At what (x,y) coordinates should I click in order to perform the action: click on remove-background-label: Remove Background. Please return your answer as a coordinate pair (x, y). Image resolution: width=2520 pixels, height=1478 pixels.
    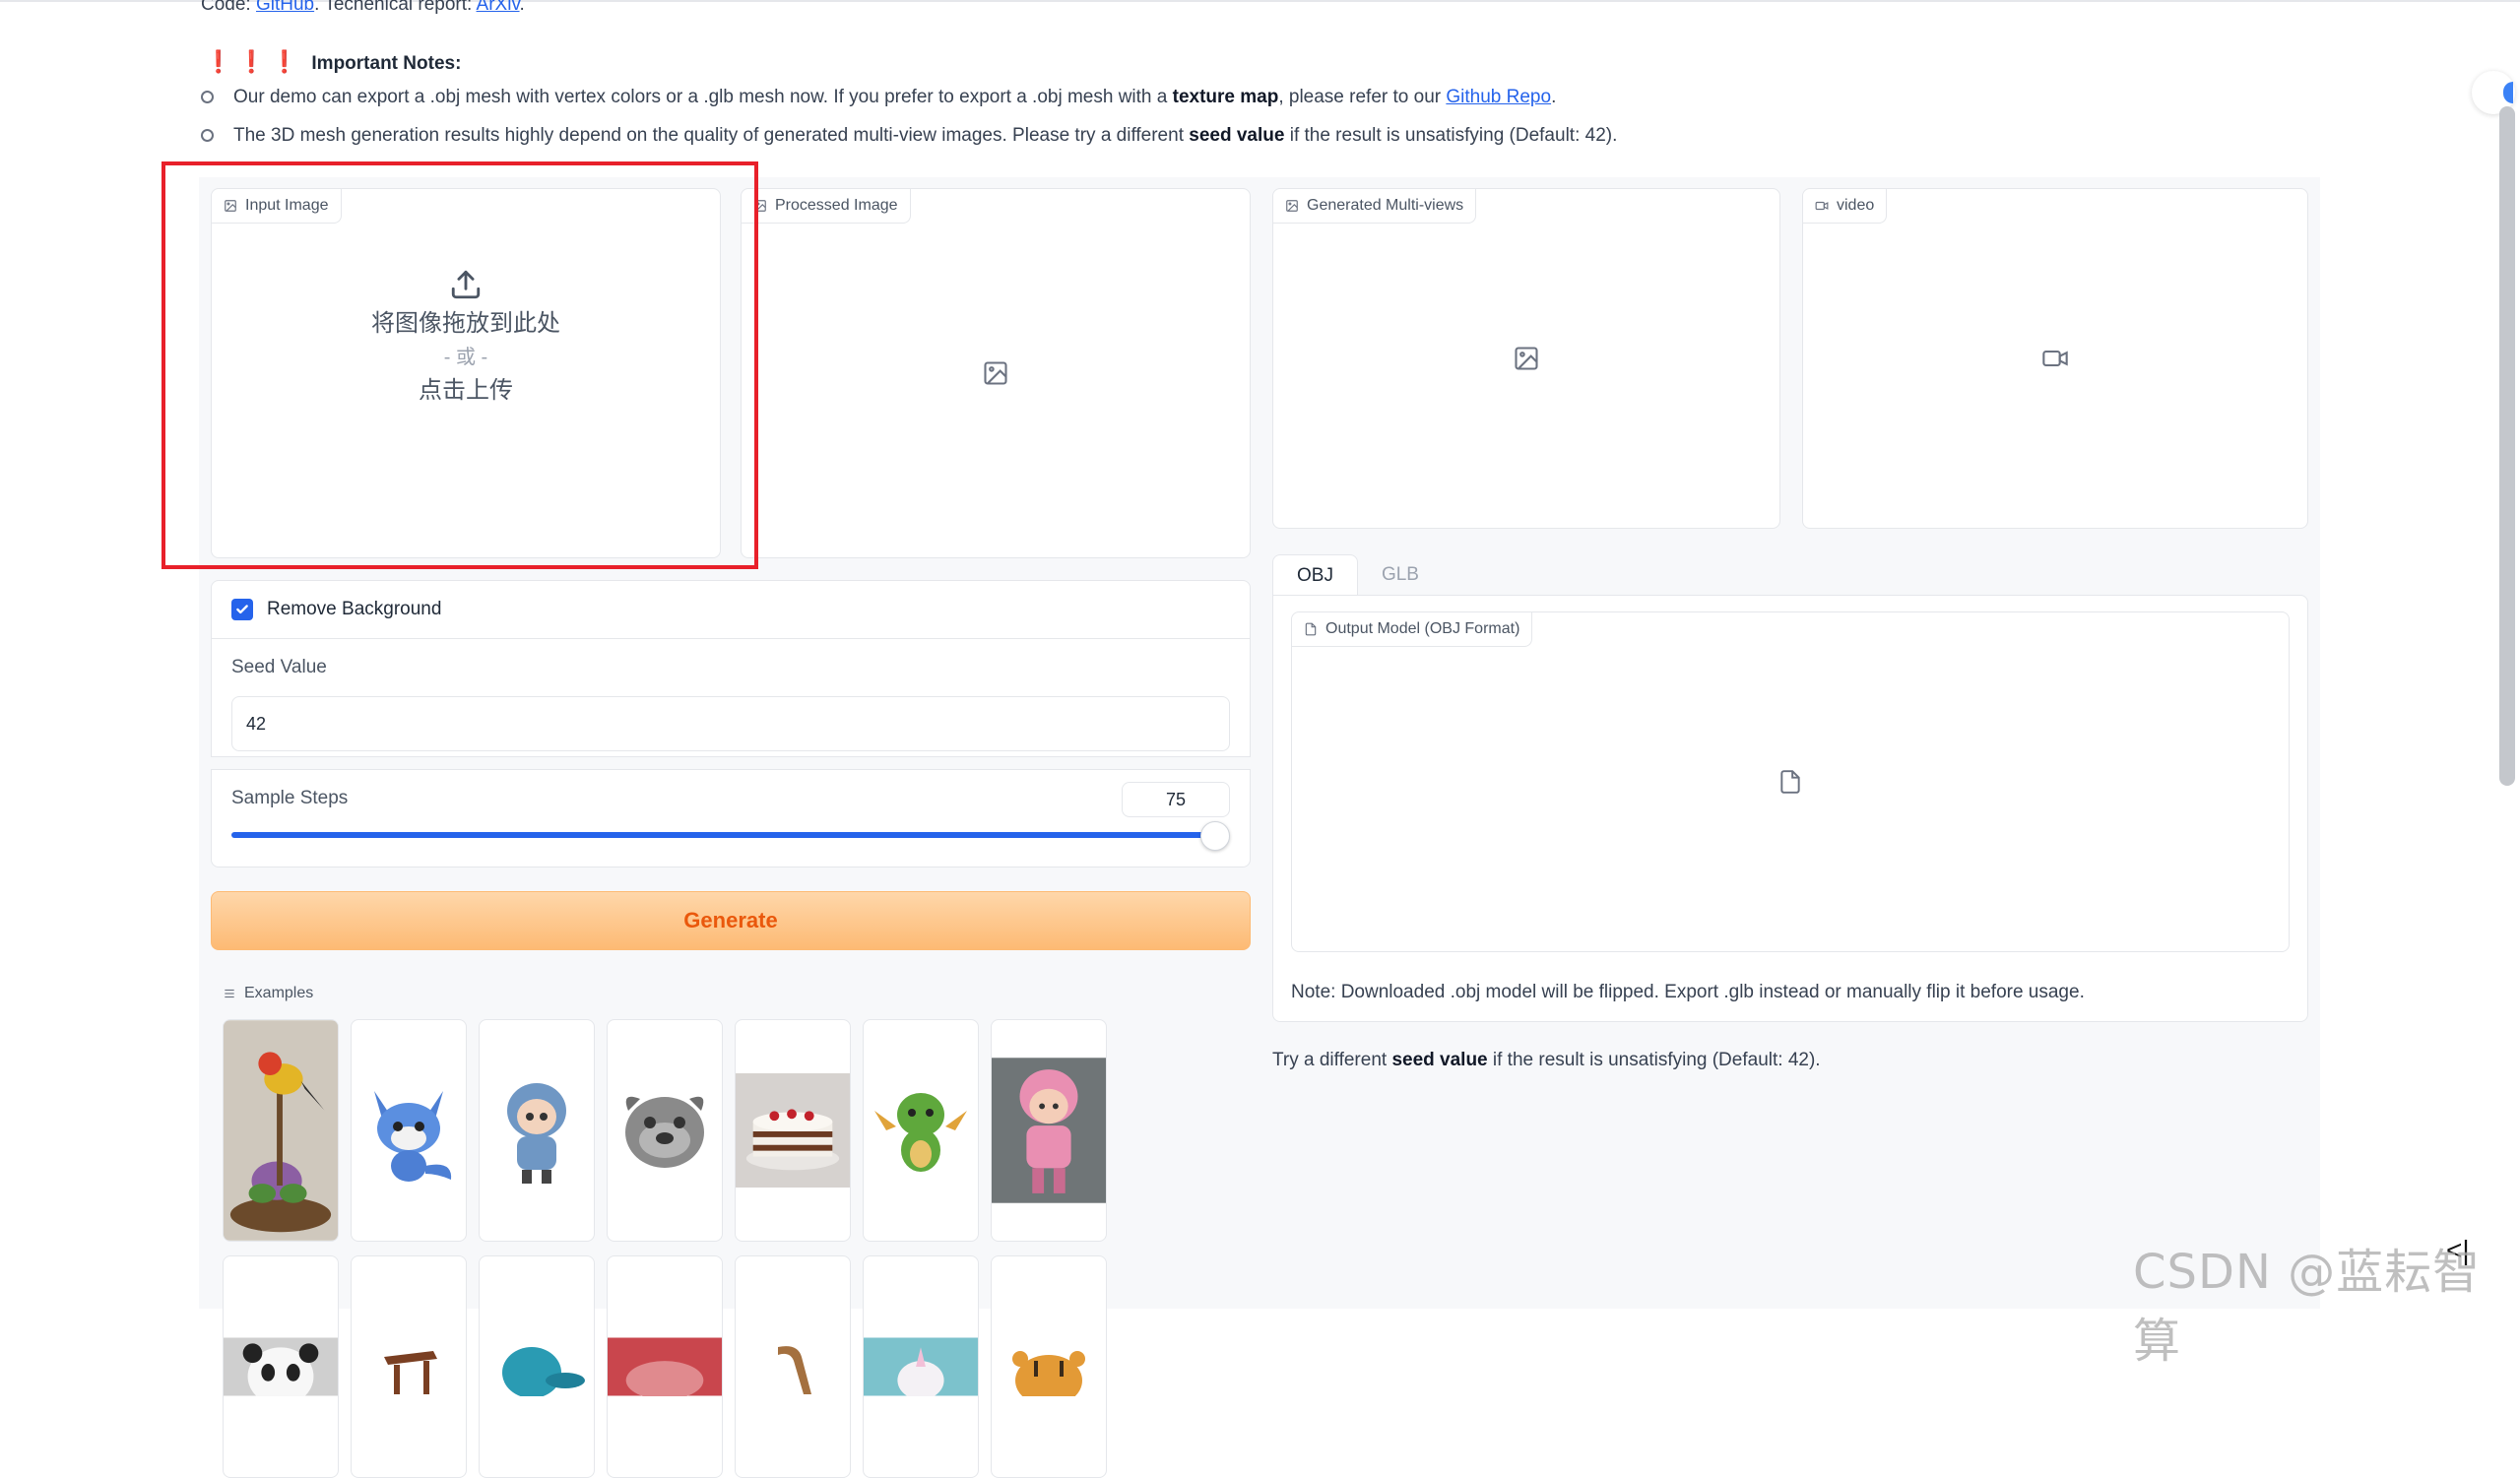
    Looking at the image, I should click on (354, 609).